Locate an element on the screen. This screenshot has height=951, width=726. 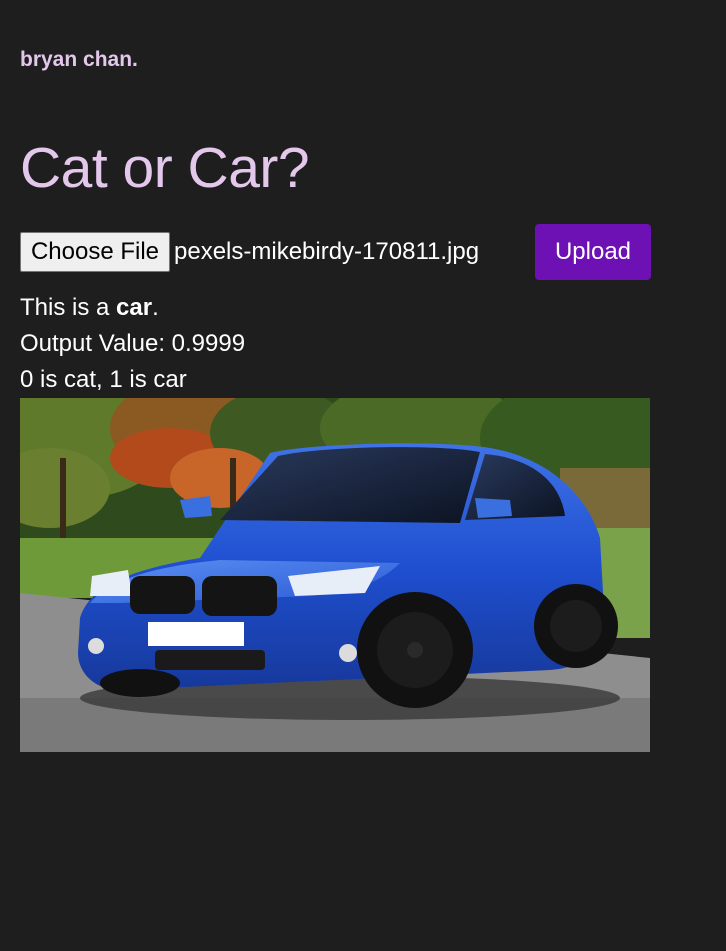
page-title: Cat or Car? is located at coordinates (165, 168).